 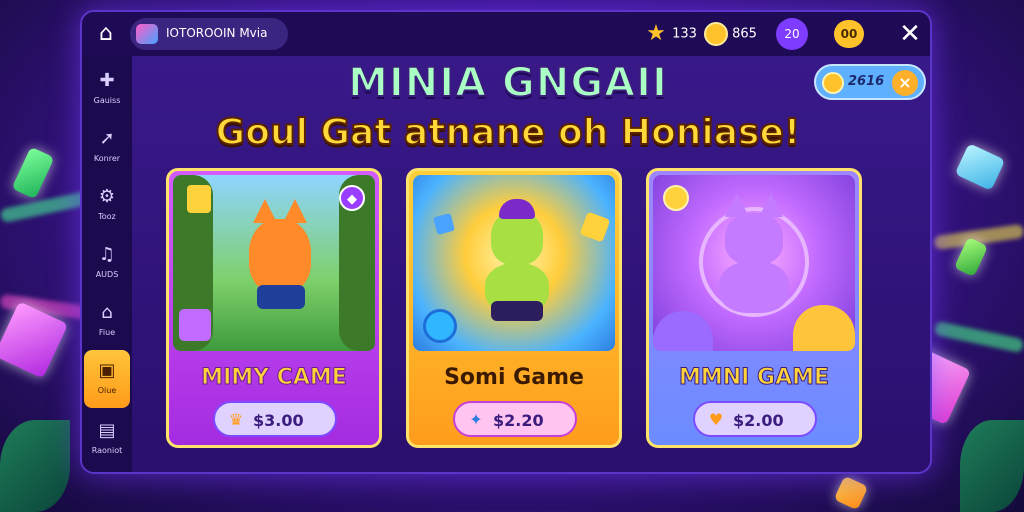 What do you see at coordinates (107, 216) in the screenshot?
I see `sidebar-item-label: Tooz` at bounding box center [107, 216].